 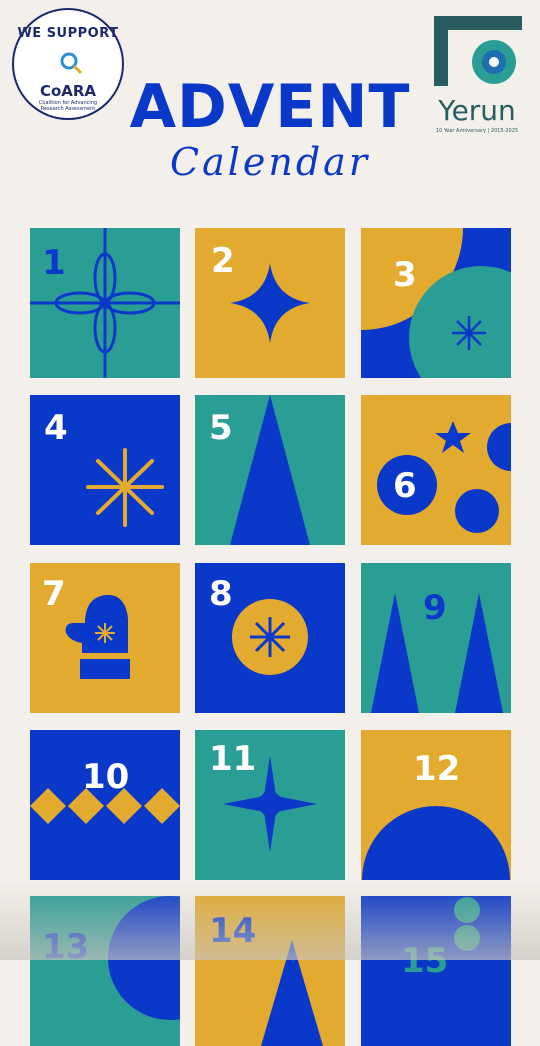 I want to click on diamonds-icon, so click(x=105, y=806).